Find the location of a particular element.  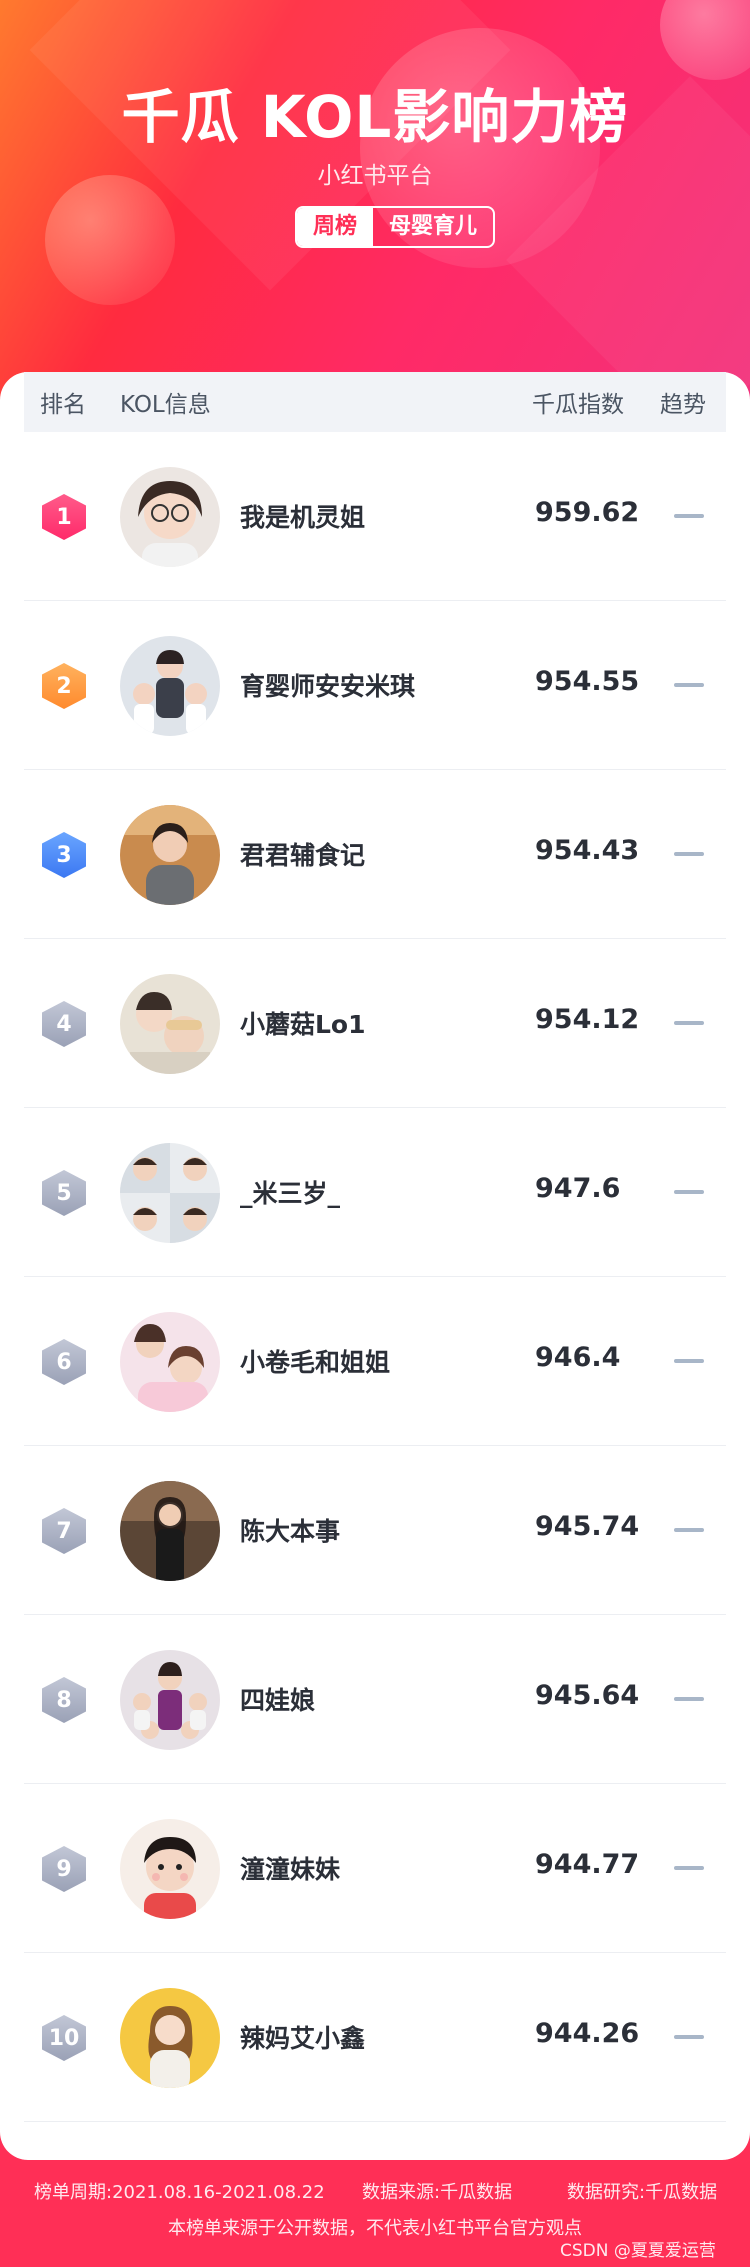

column-header-trend: 趋势 is located at coordinates (683, 405).